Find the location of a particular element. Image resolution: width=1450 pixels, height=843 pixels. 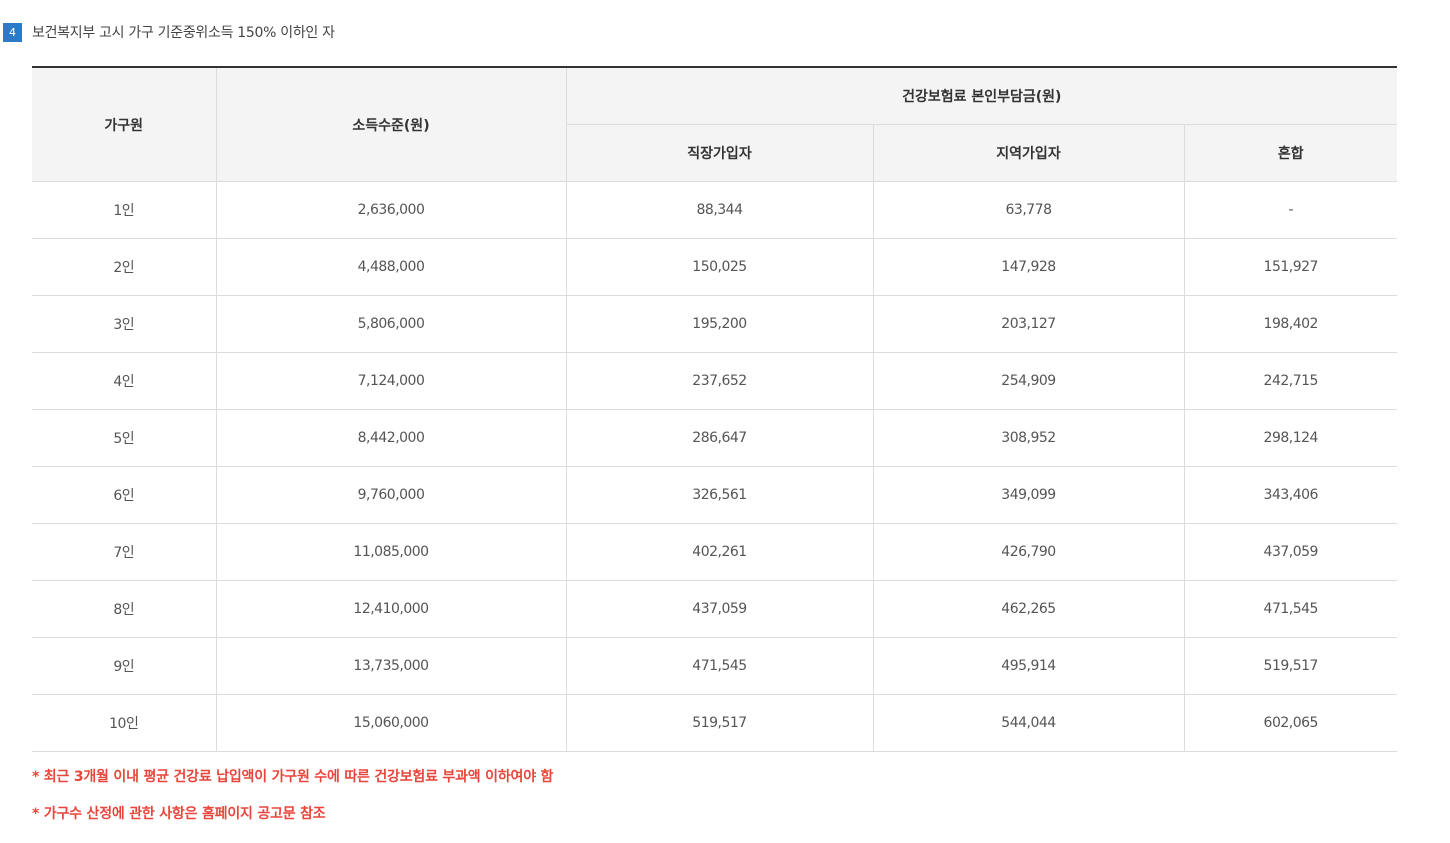

table-row: 9인 13,735,000 471,545 495,914 519,517 is located at coordinates (715, 666).